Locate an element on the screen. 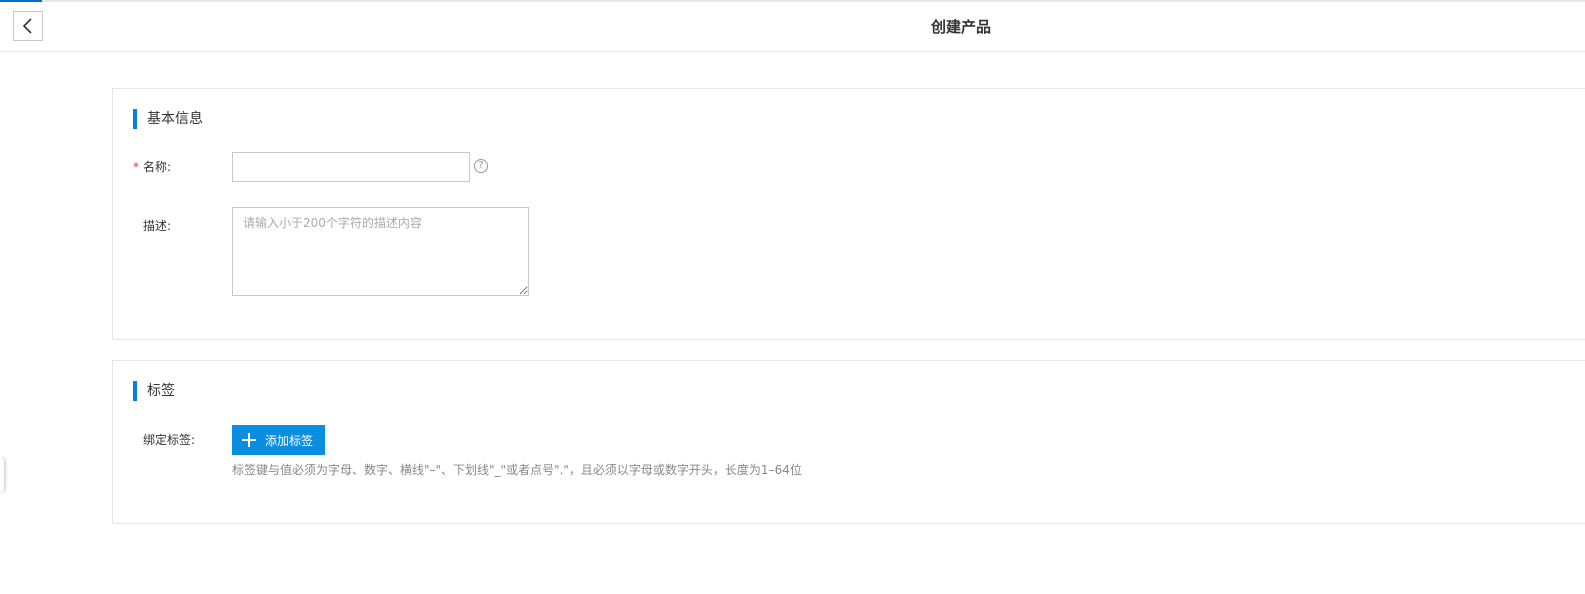 Image resolution: width=1585 pixels, height=594 pixels. description-label: 描述: is located at coordinates (157, 226).